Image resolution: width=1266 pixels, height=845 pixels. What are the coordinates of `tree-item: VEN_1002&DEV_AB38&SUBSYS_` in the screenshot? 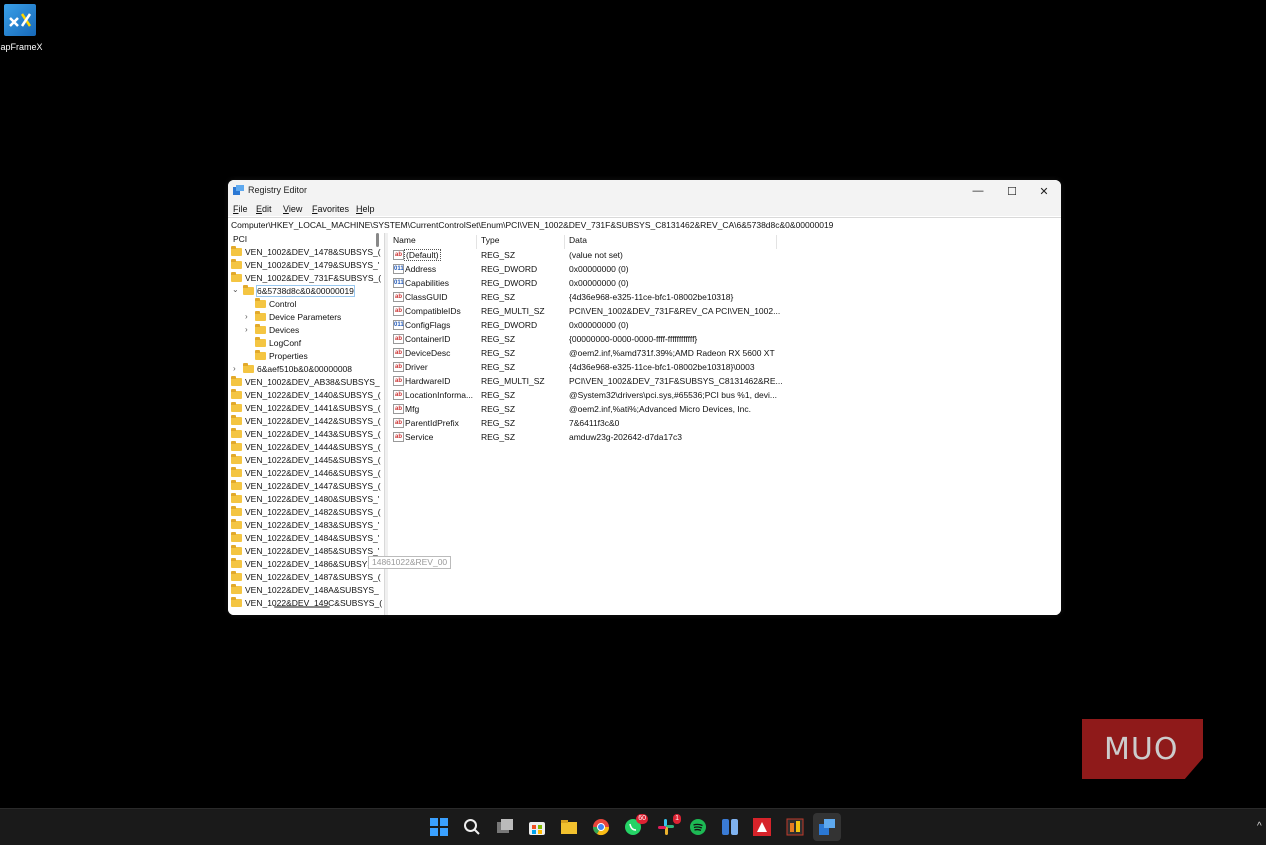 It's located at (305, 383).